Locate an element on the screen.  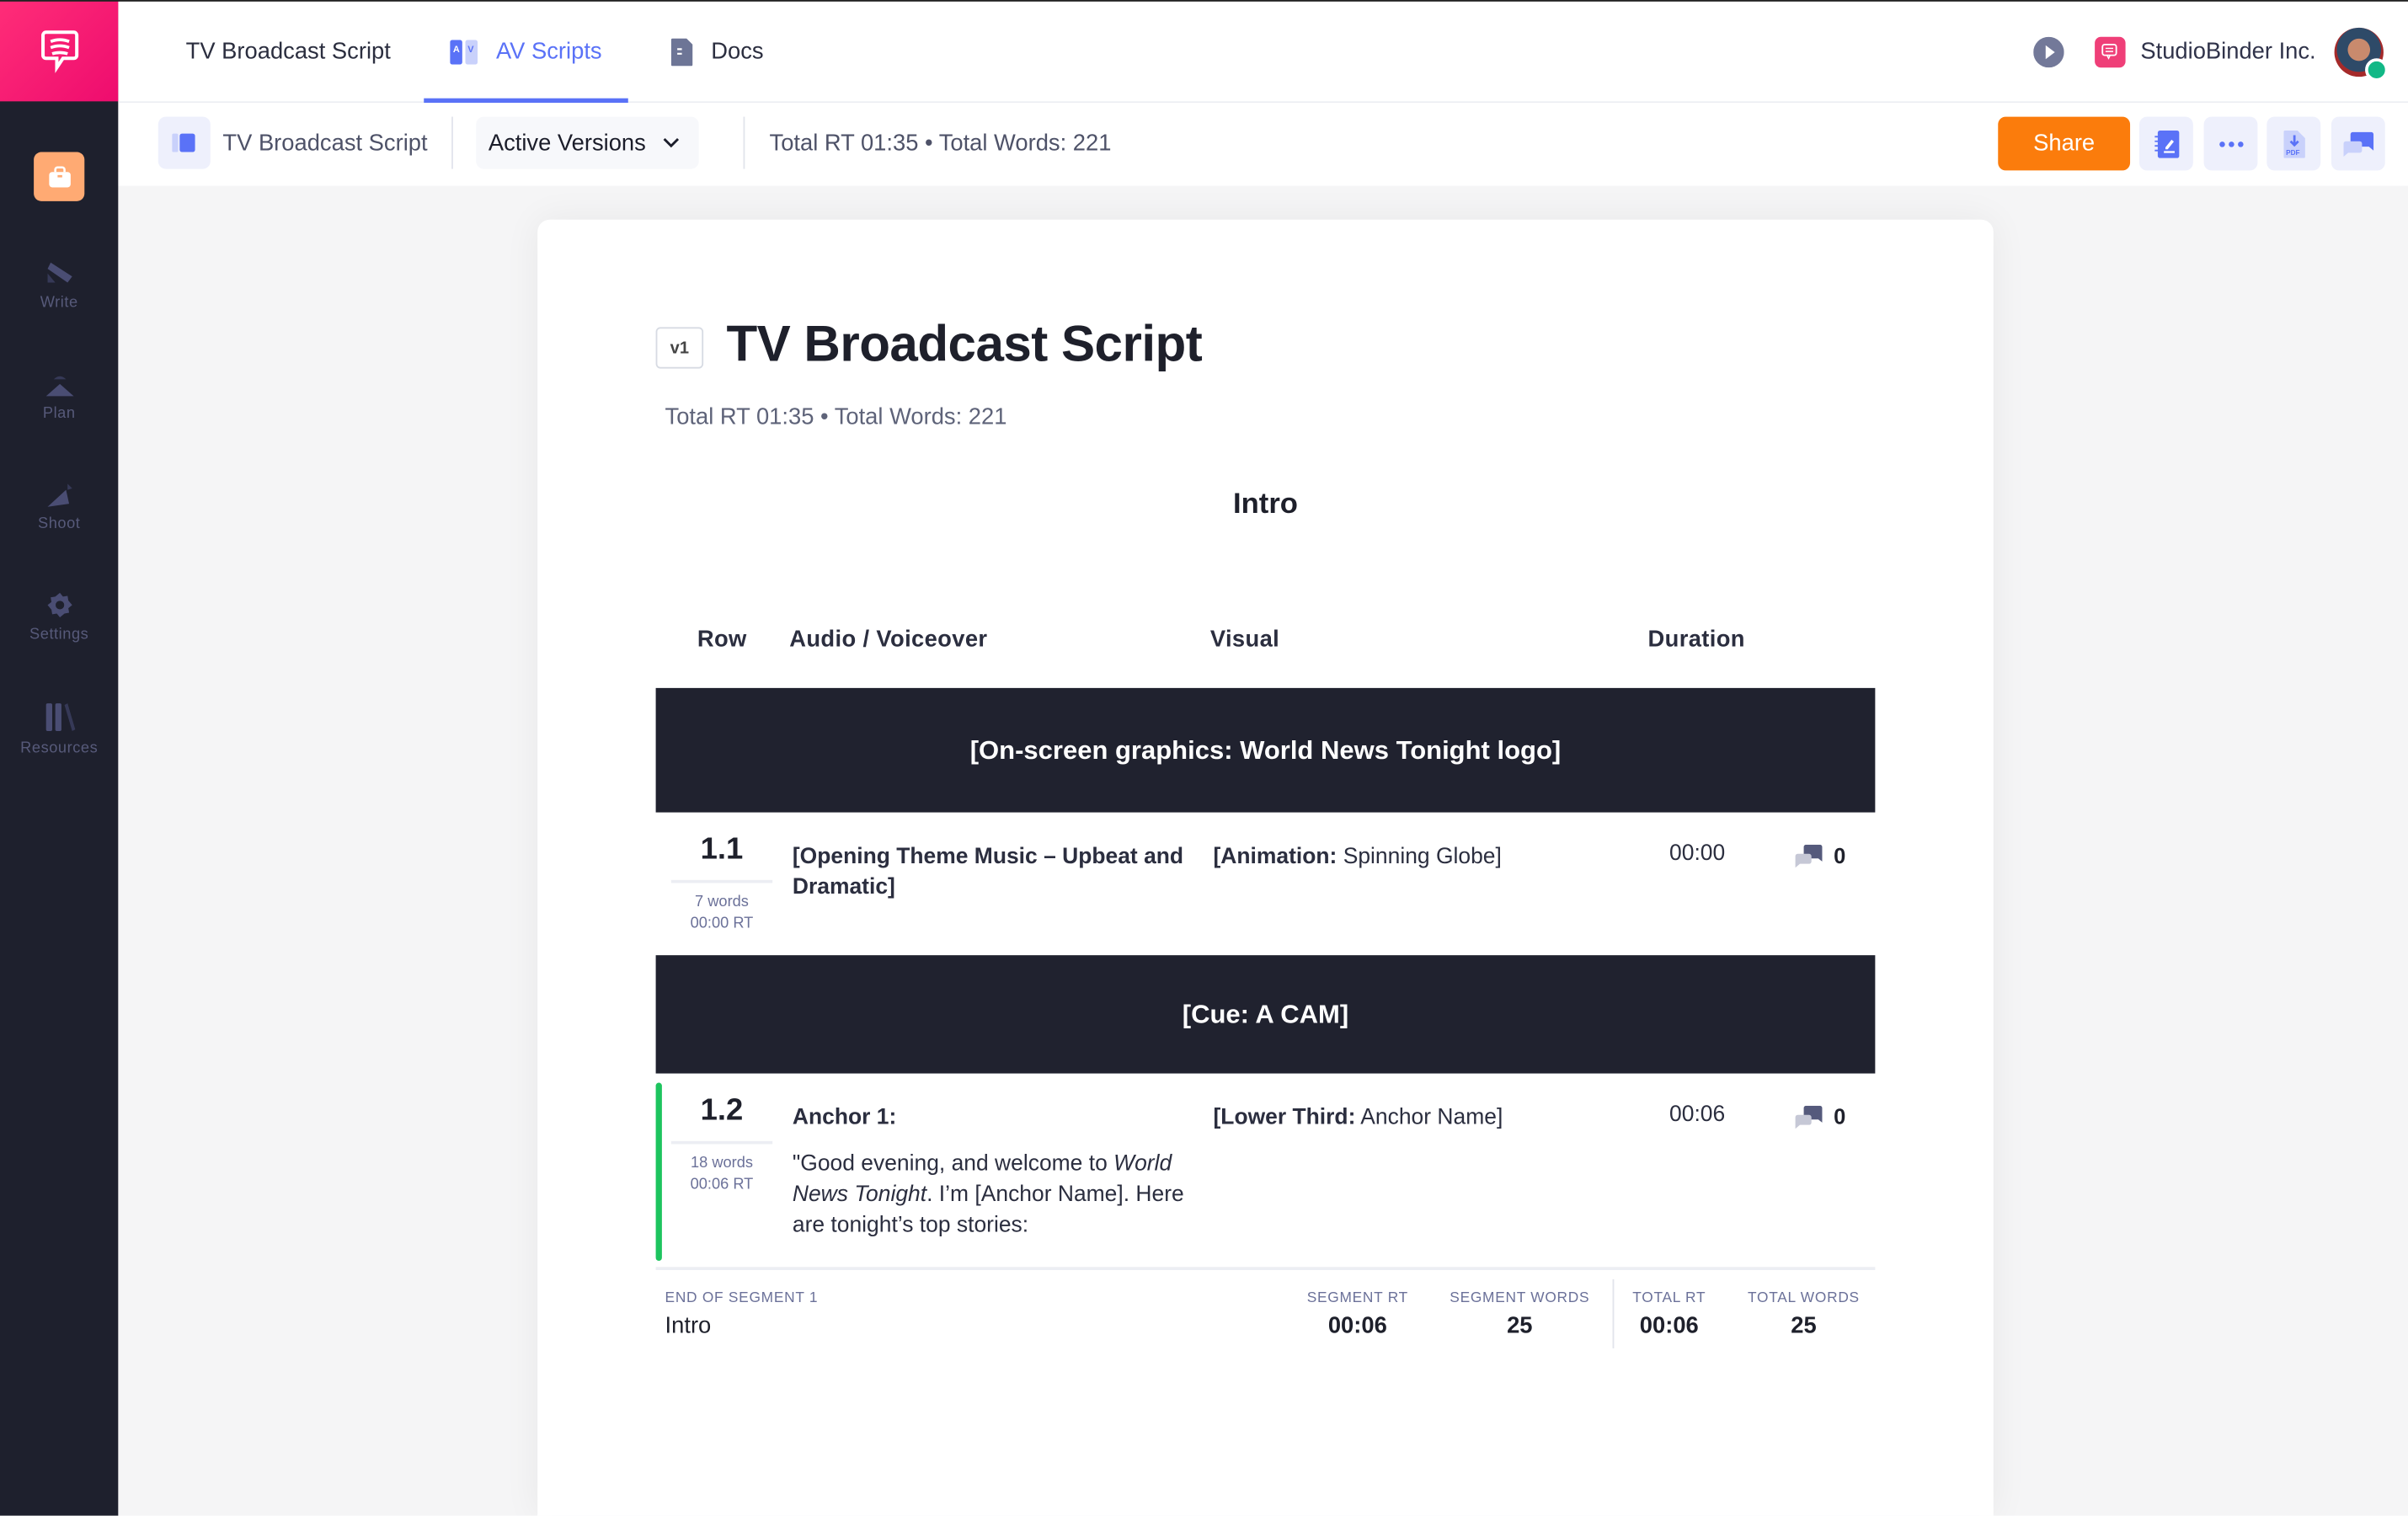
svg-text: V is located at coordinates (470, 49).